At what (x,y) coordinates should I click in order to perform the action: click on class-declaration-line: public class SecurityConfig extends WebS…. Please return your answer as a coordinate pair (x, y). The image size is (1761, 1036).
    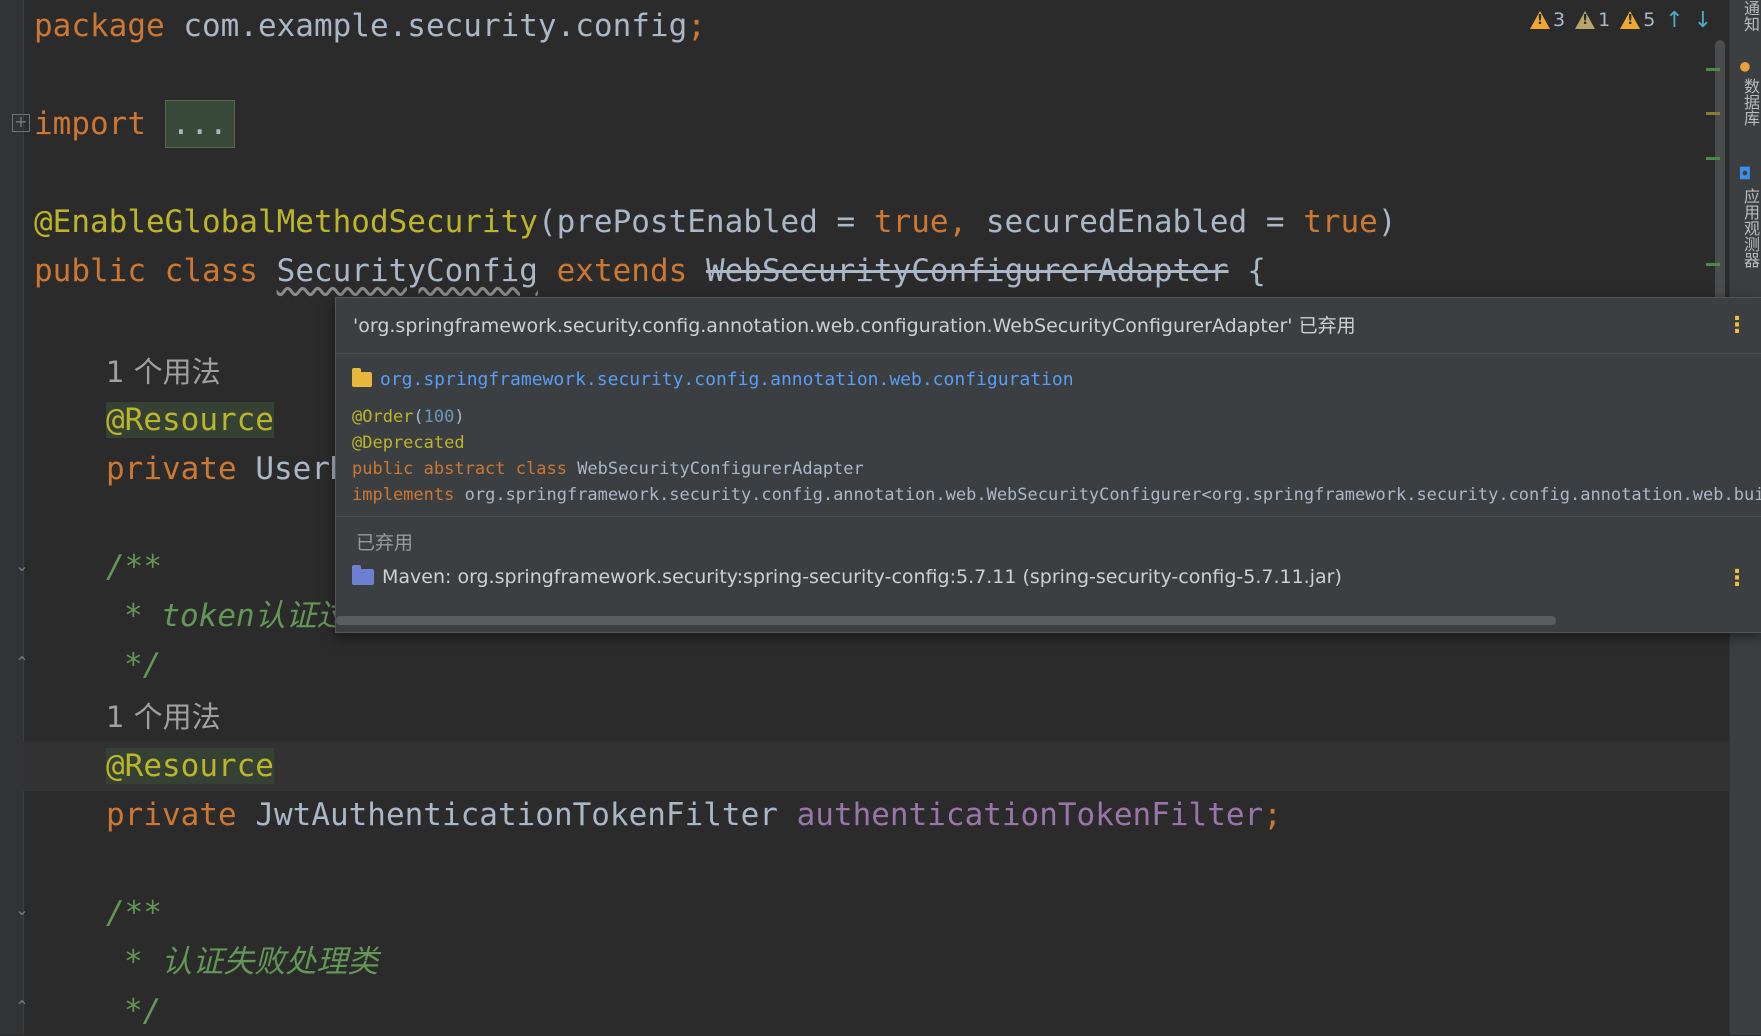
    Looking at the image, I should click on (650, 271).